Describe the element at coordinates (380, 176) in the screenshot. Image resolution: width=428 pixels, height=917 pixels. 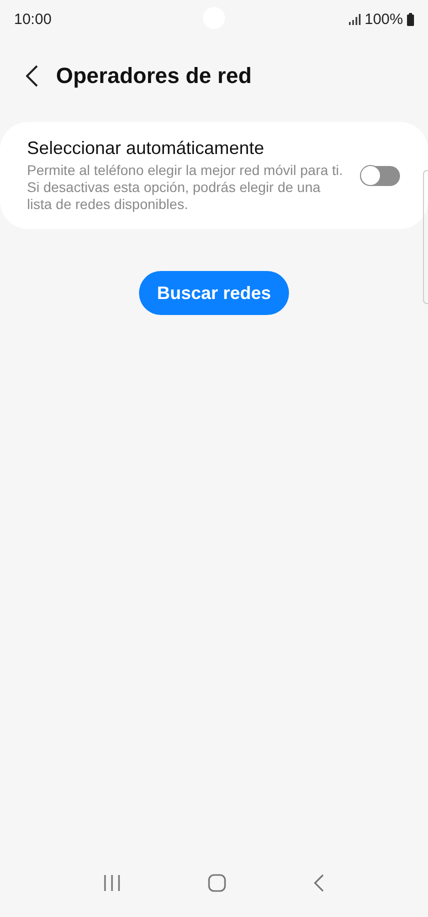
I see `toggle-switch` at that location.